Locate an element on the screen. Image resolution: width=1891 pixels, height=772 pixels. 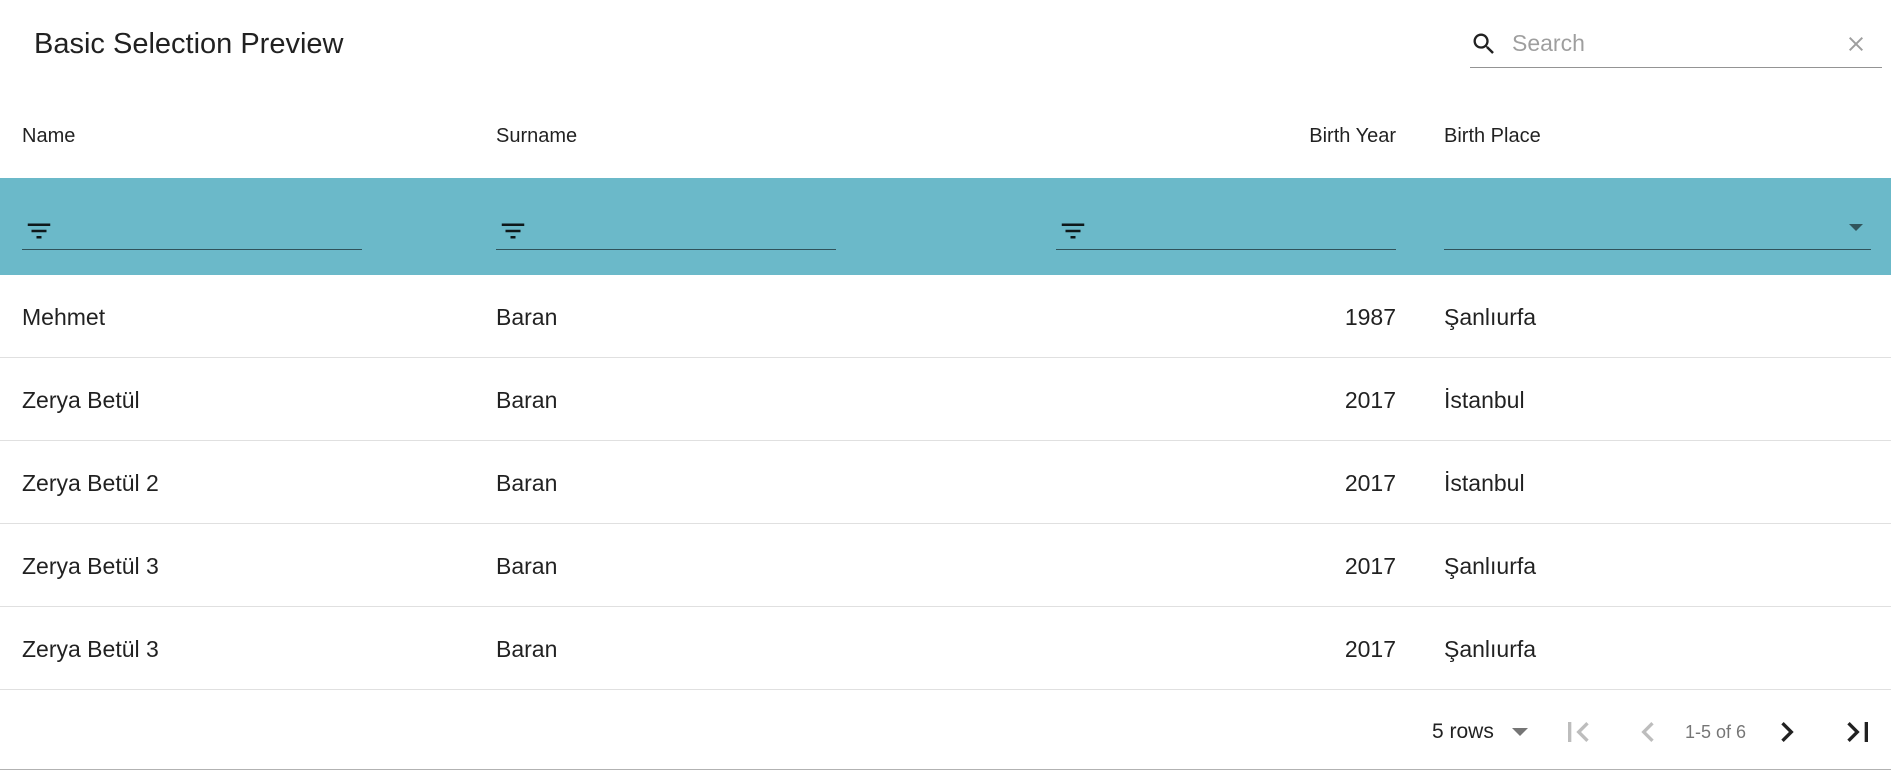
column-header-birth-year: Birth Year is located at coordinates (1298, 136).